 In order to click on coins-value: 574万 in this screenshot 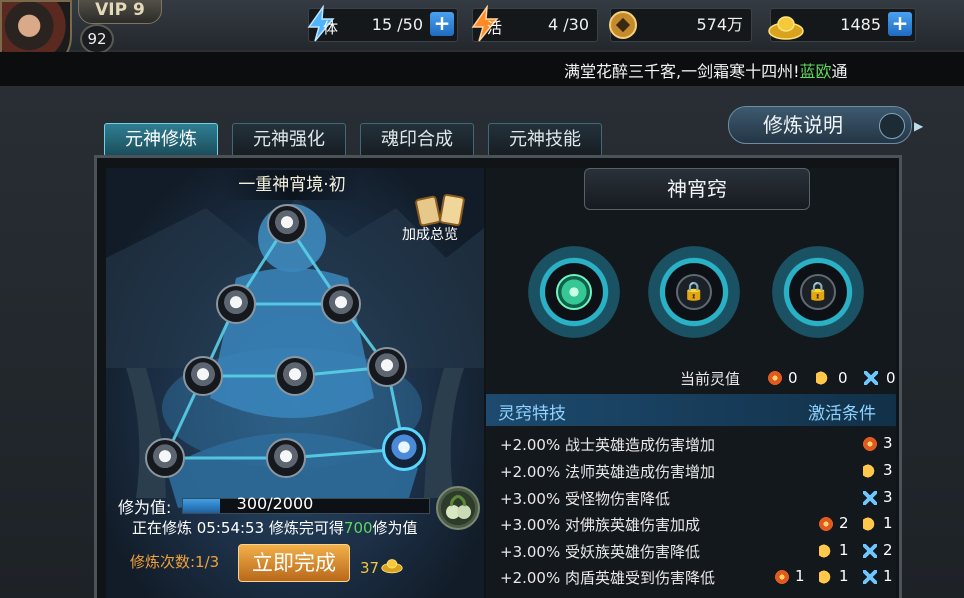, I will do `click(719, 24)`.